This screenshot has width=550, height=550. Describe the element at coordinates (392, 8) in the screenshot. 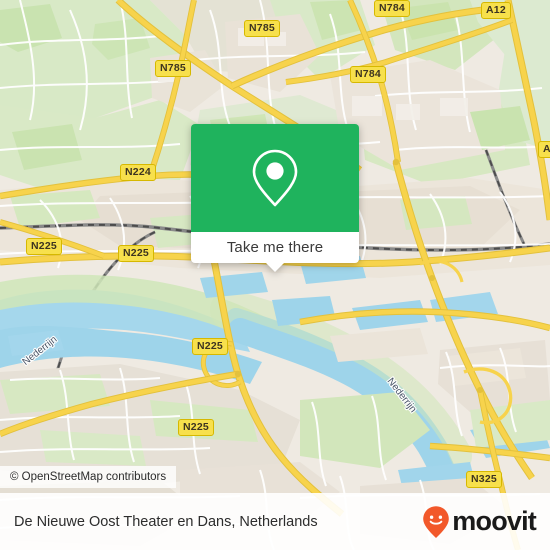

I see `road-shield-n784-top: N784` at that location.